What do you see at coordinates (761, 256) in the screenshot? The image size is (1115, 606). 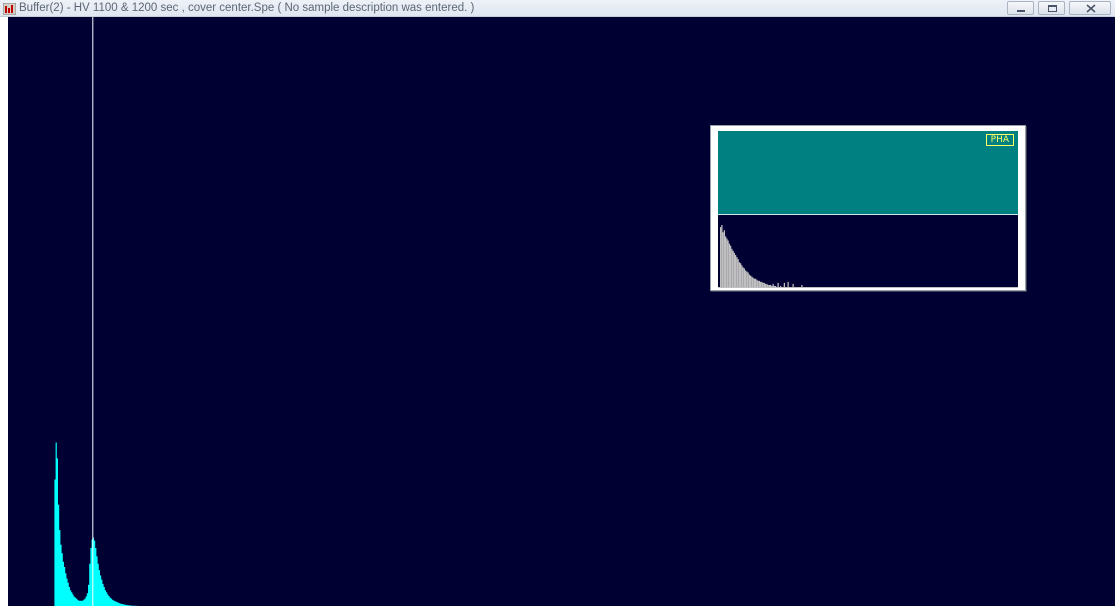 I see `overview-spectrum-bars` at bounding box center [761, 256].